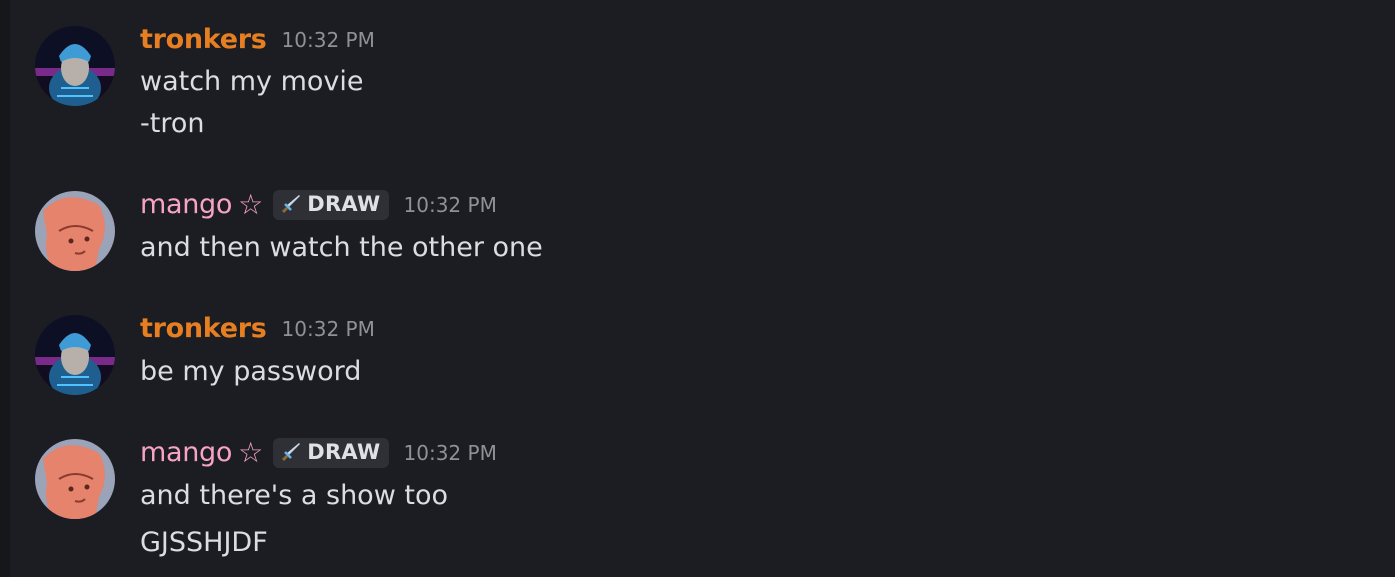 This screenshot has width=1395, height=577. I want to click on message-text: -tron, so click(172, 123).